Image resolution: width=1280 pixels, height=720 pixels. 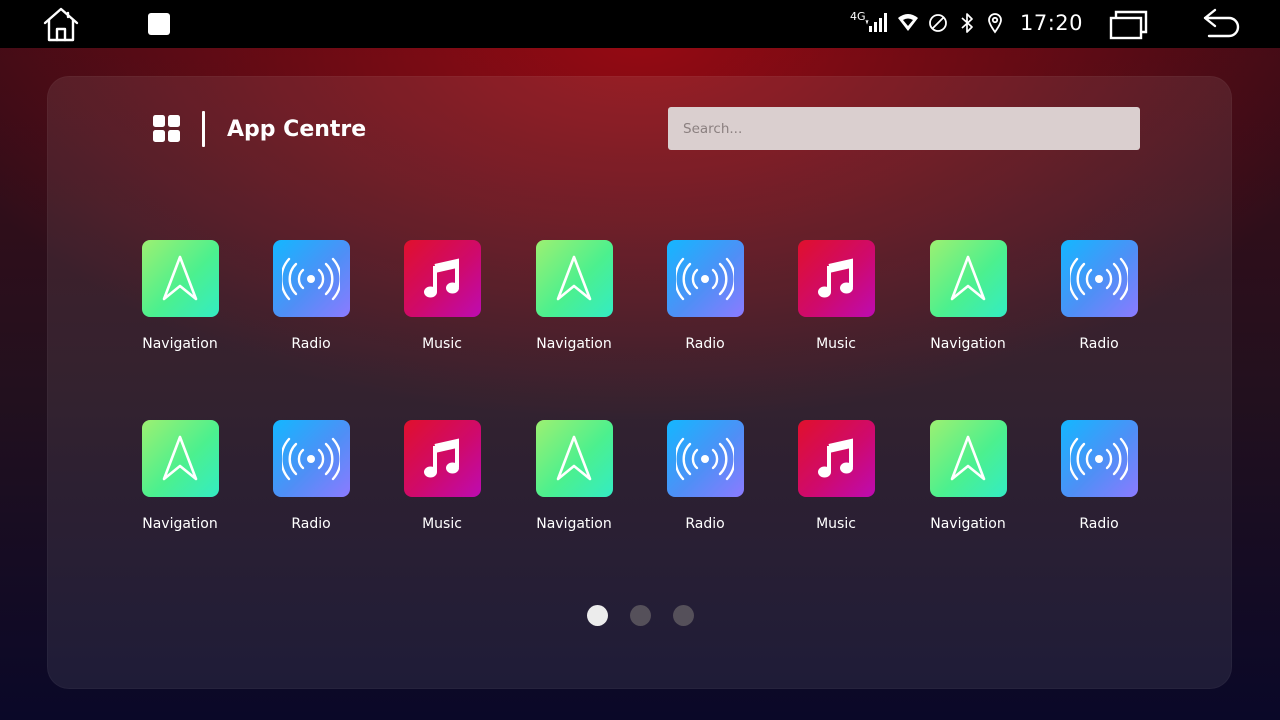 I want to click on network-indicator: 4G, so click(x=869, y=22).